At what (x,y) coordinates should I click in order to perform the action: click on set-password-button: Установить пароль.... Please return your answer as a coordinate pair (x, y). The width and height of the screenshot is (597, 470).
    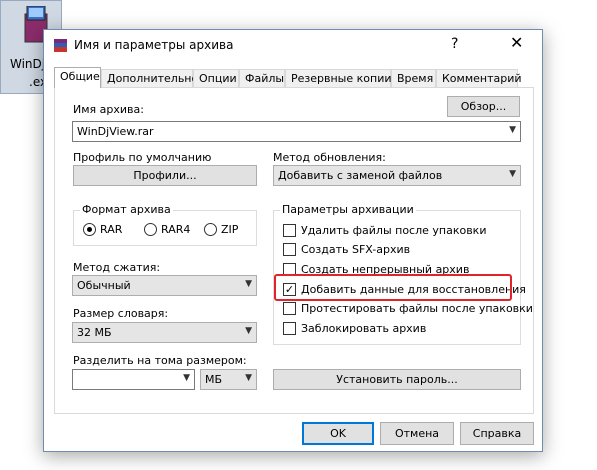
    Looking at the image, I should click on (397, 379).